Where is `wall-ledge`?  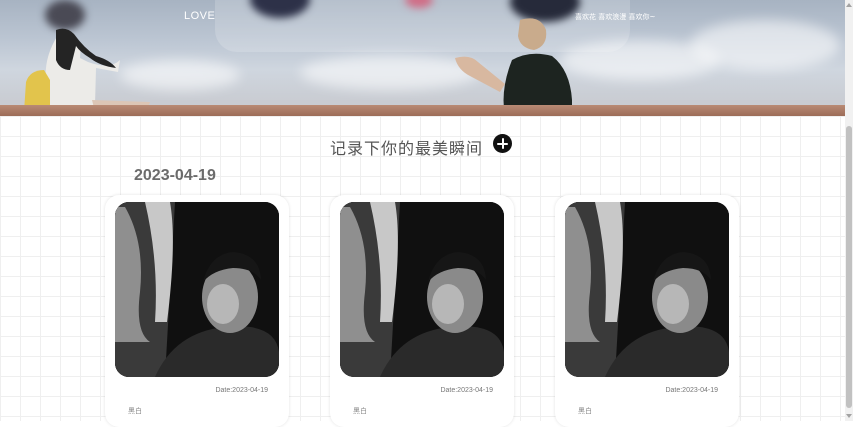 wall-ledge is located at coordinates (422, 110).